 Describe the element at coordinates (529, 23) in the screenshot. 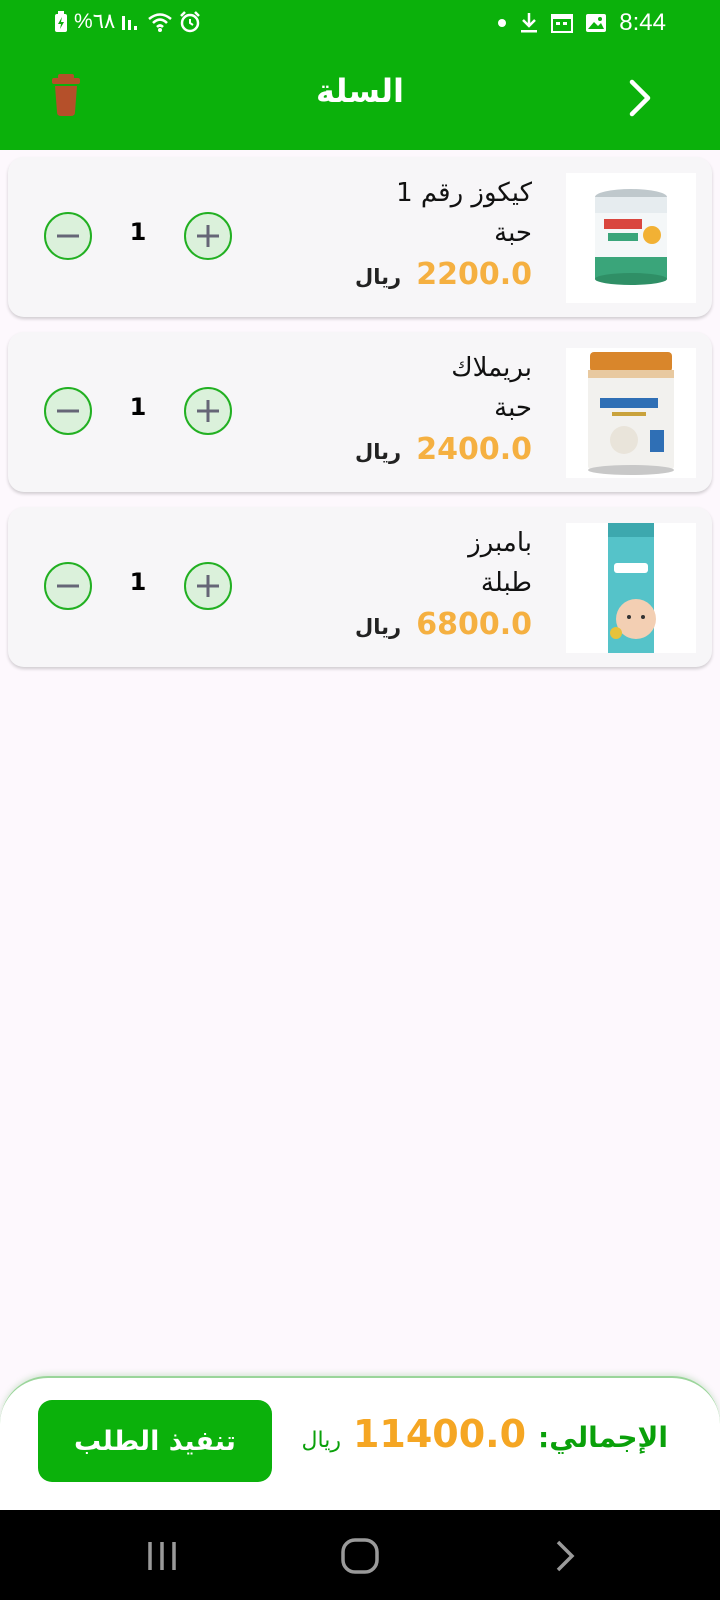

I see `download-icon` at that location.